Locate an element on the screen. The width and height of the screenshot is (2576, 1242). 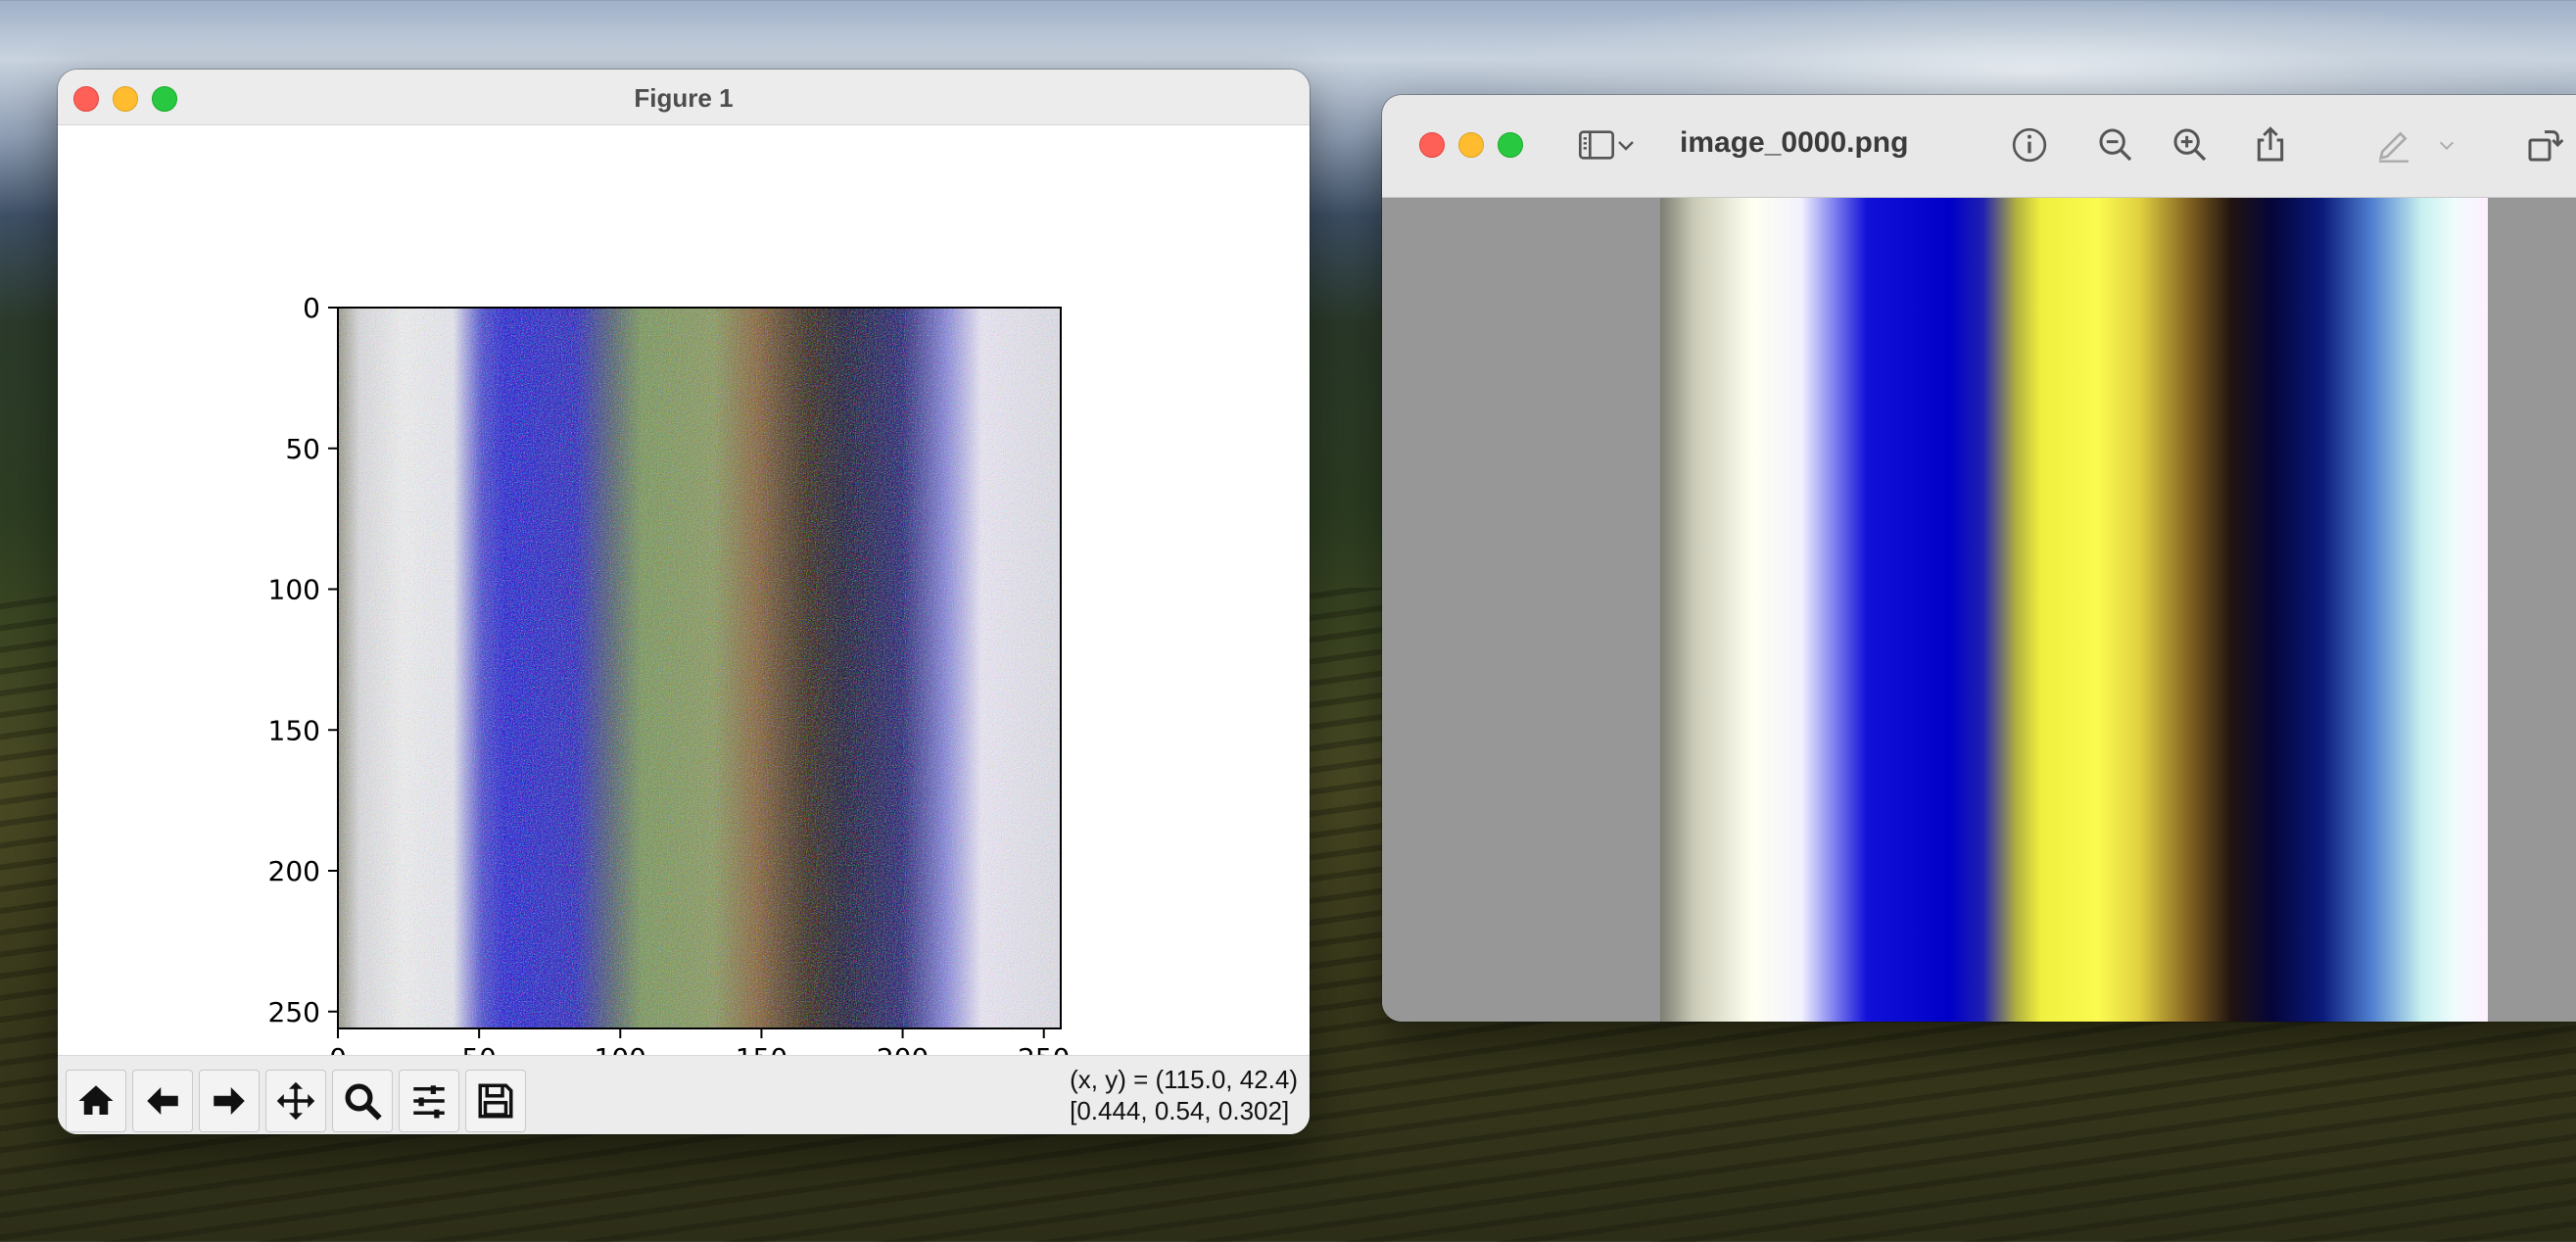
y-tick-label: 250 is located at coordinates (294, 1012).